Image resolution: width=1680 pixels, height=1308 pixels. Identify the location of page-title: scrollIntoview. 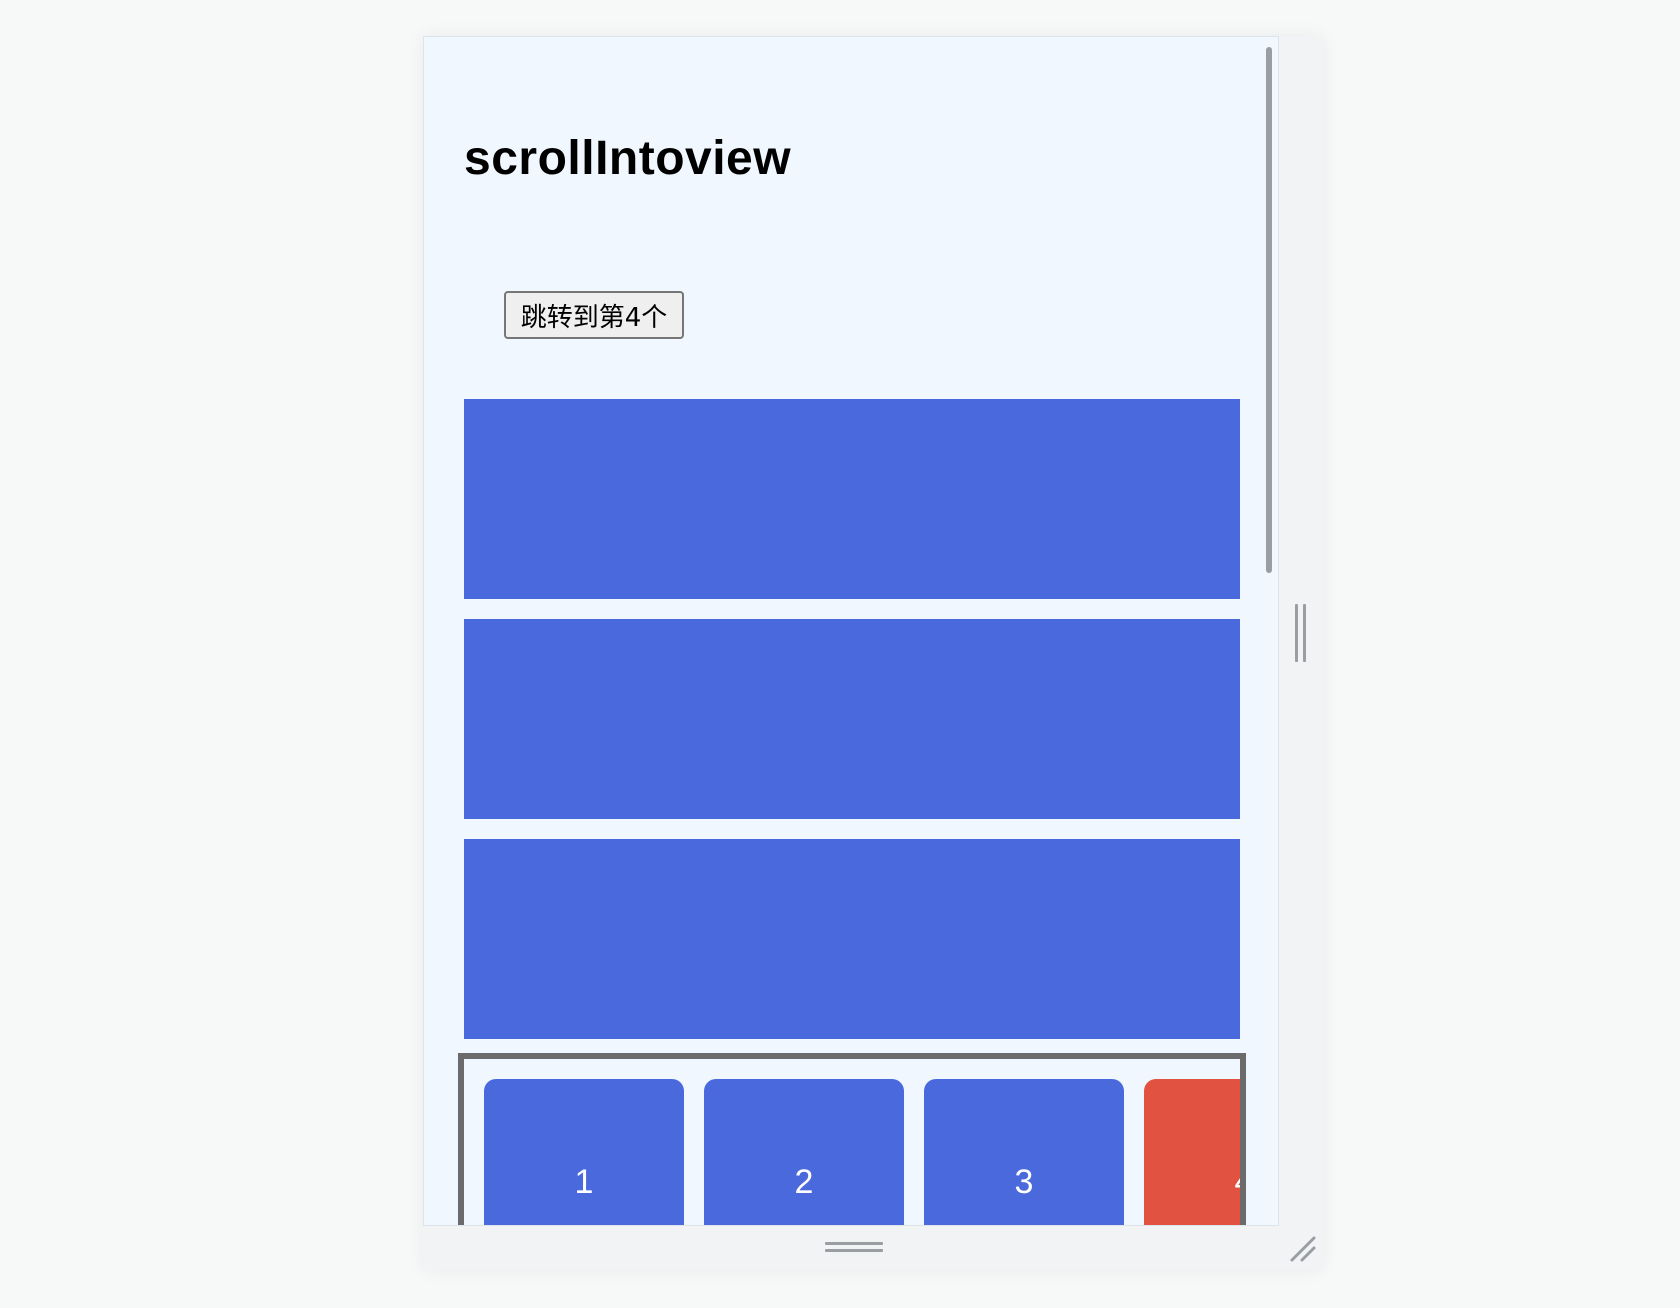
(628, 158).